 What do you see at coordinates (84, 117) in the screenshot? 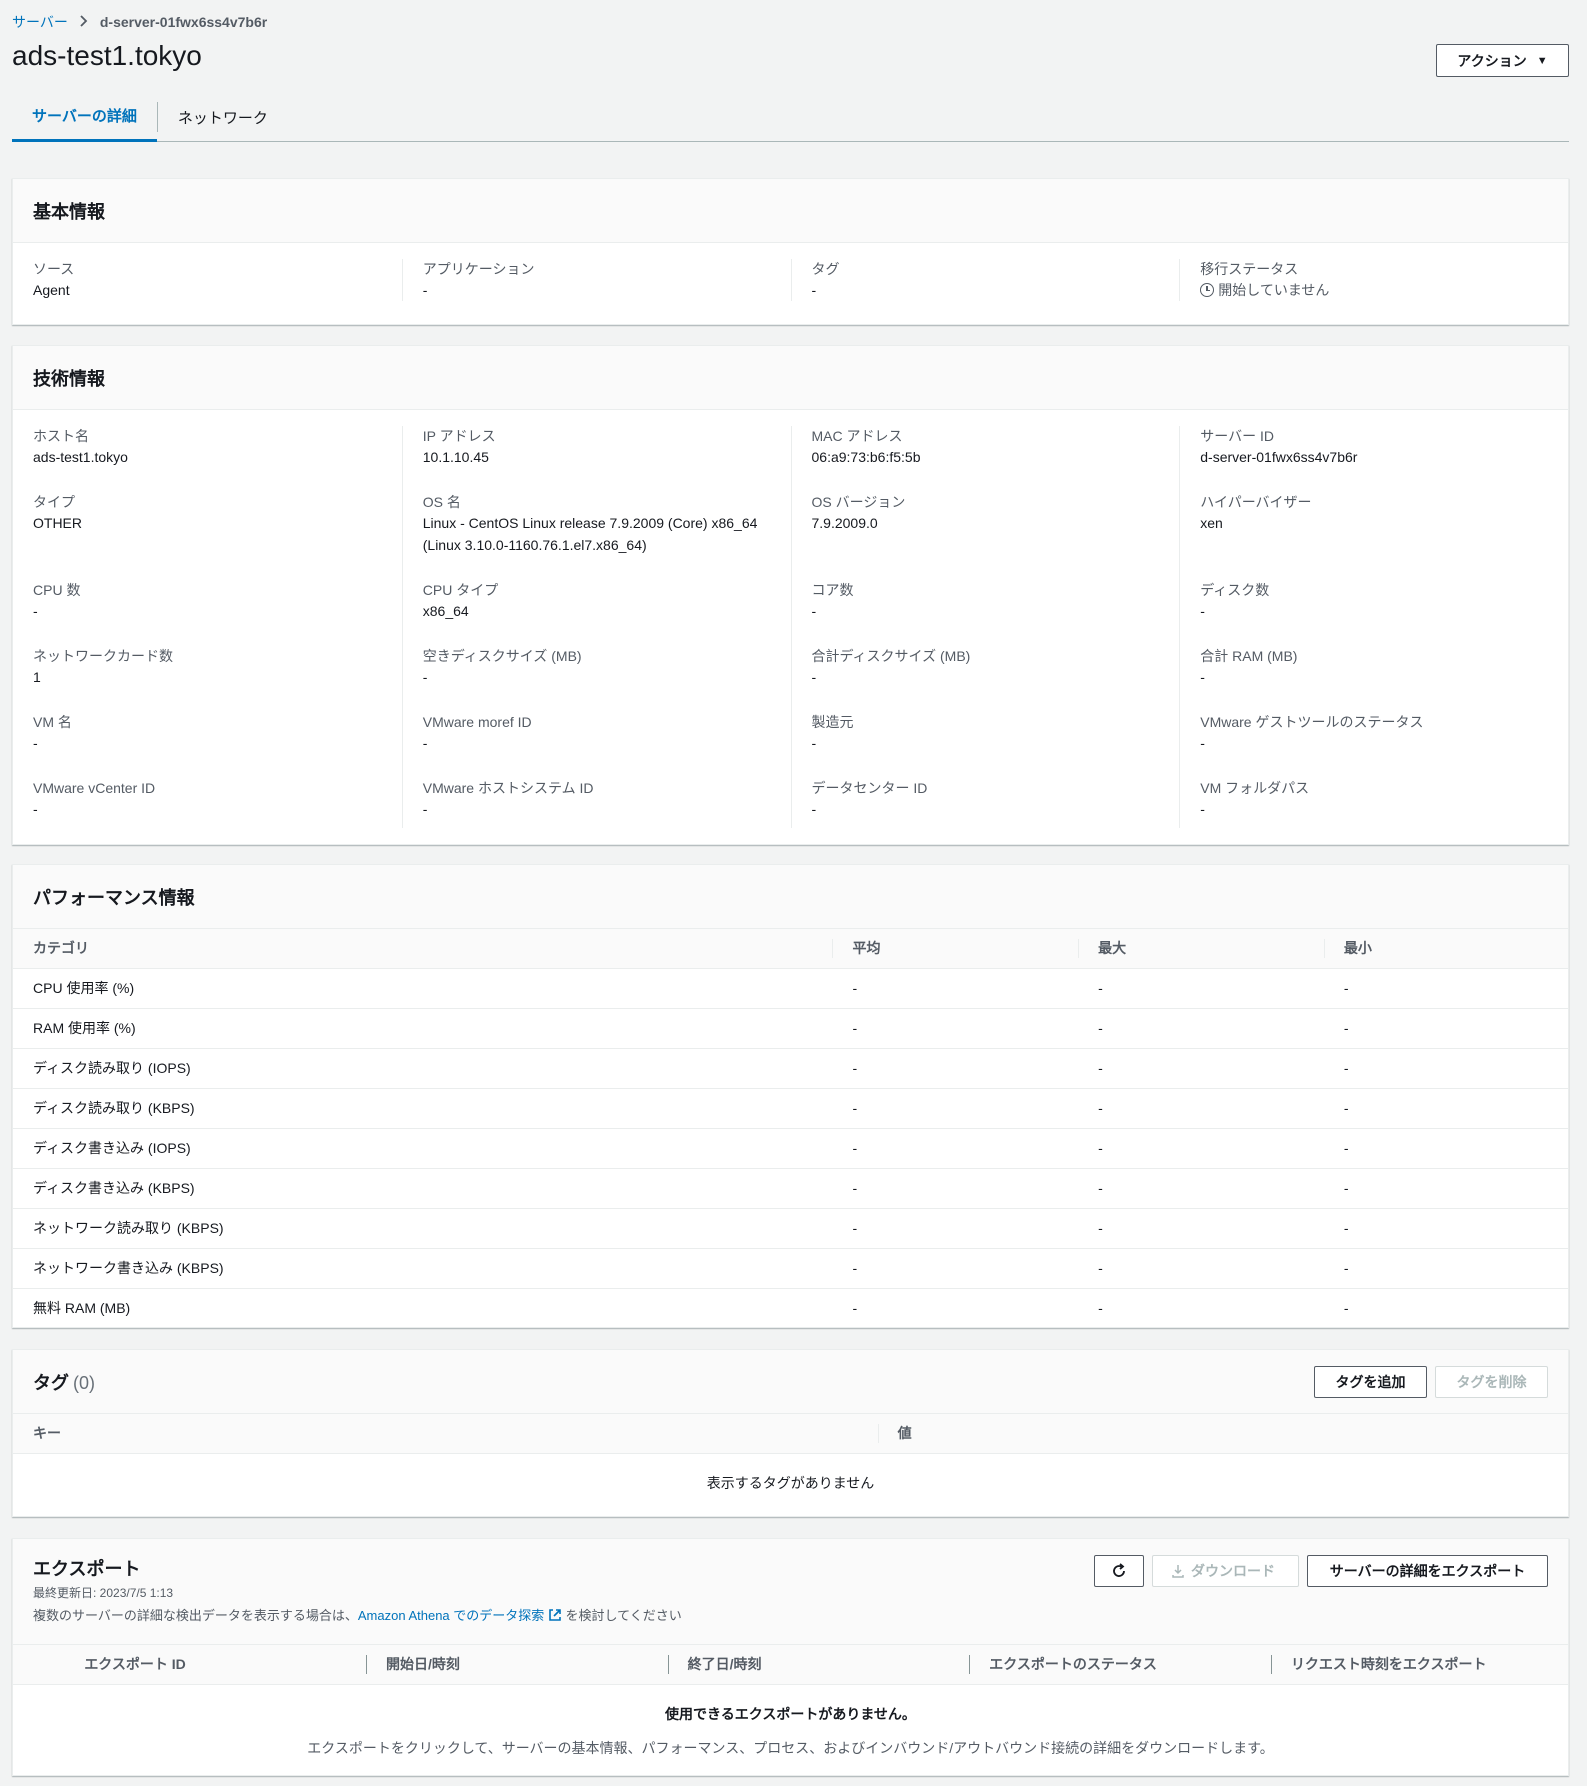
I see `tab-server-details: サーバーの詳細` at bounding box center [84, 117].